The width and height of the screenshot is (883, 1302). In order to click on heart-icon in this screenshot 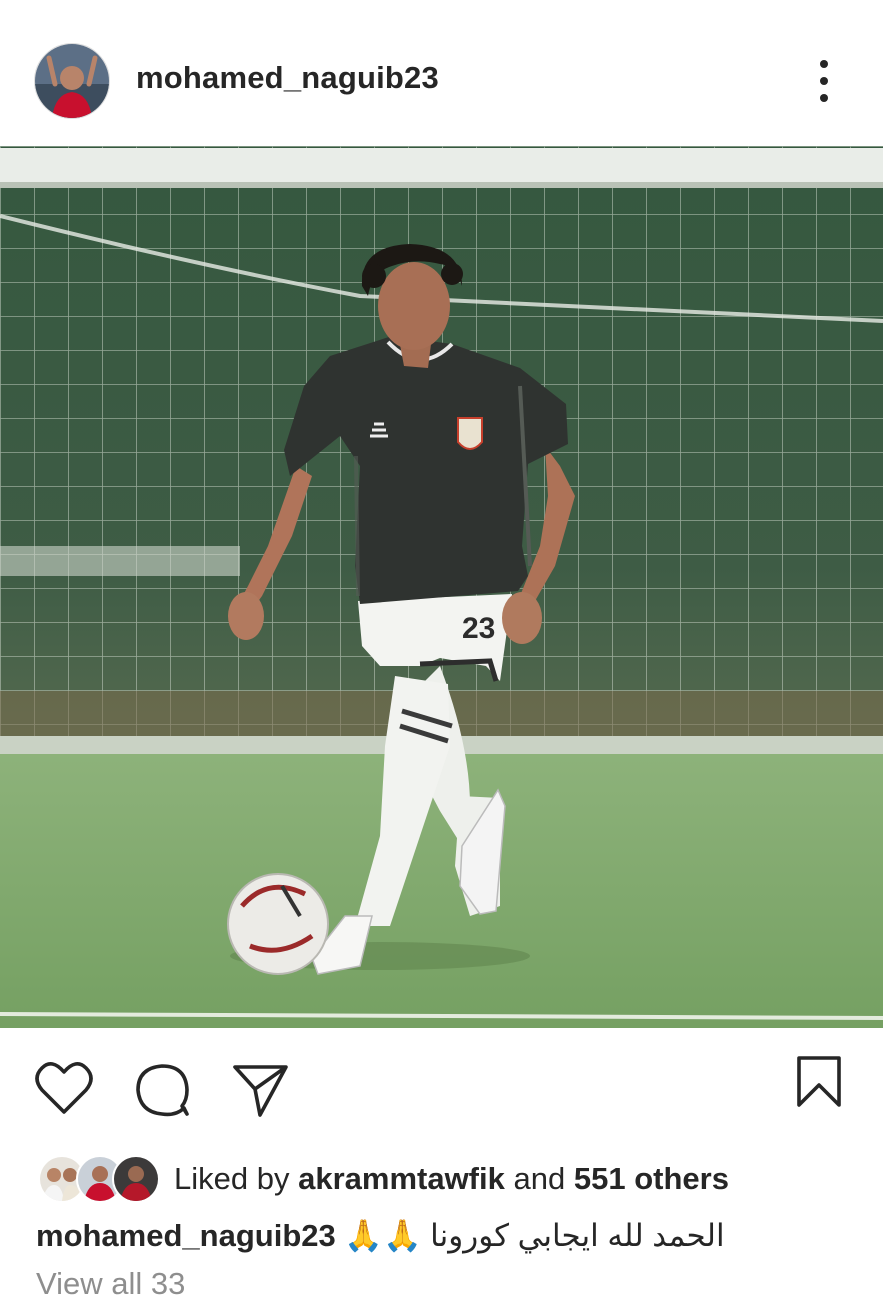, I will do `click(64, 1088)`.